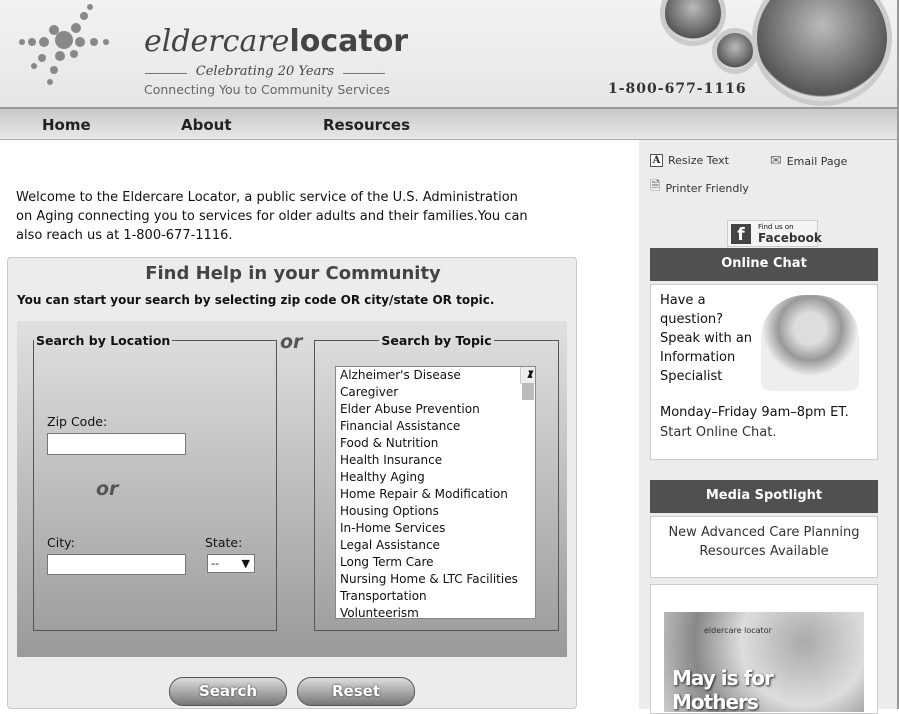 Image resolution: width=899 pixels, height=714 pixels. Describe the element at coordinates (293, 273) in the screenshot. I see `find-help-title: Find Help in your Community` at that location.